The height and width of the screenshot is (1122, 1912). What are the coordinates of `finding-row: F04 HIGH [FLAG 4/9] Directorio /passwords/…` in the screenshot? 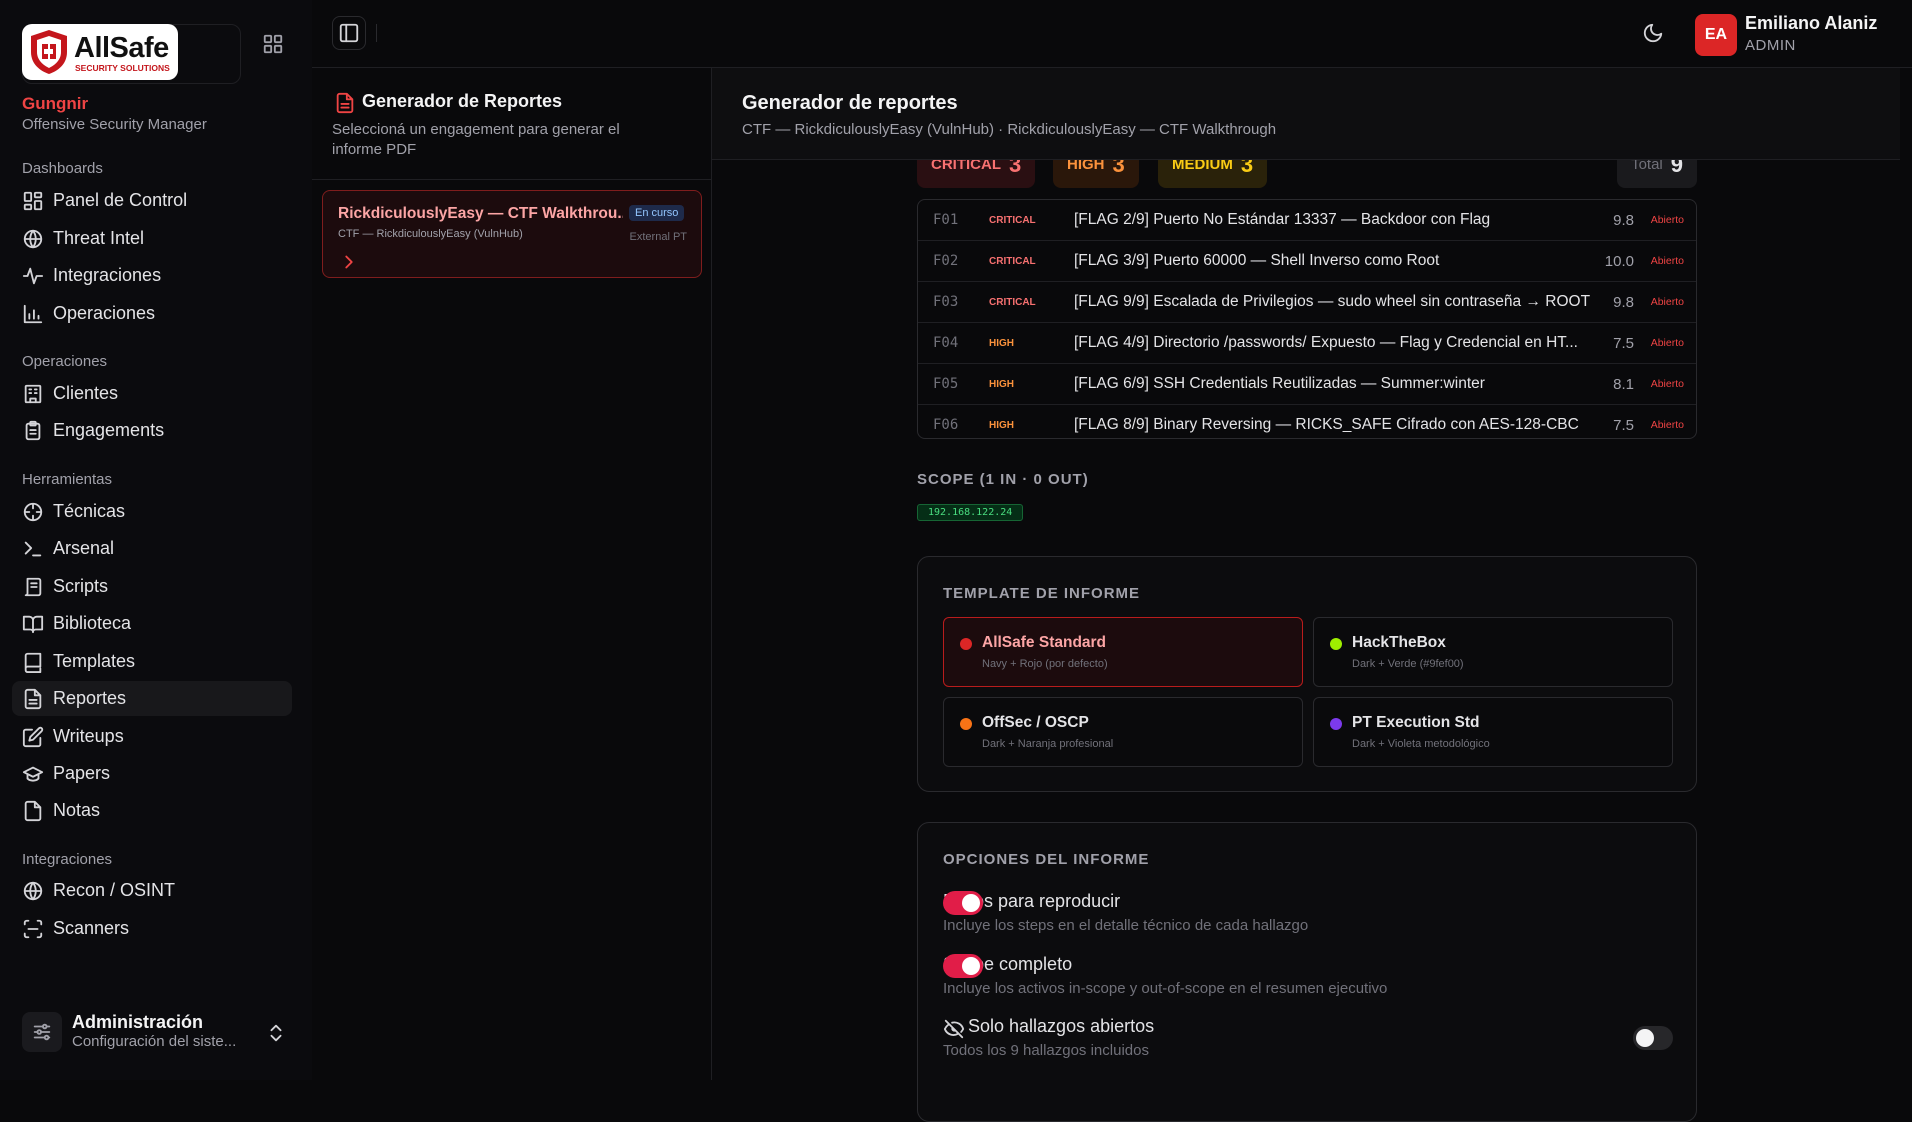 It's located at (1307, 343).